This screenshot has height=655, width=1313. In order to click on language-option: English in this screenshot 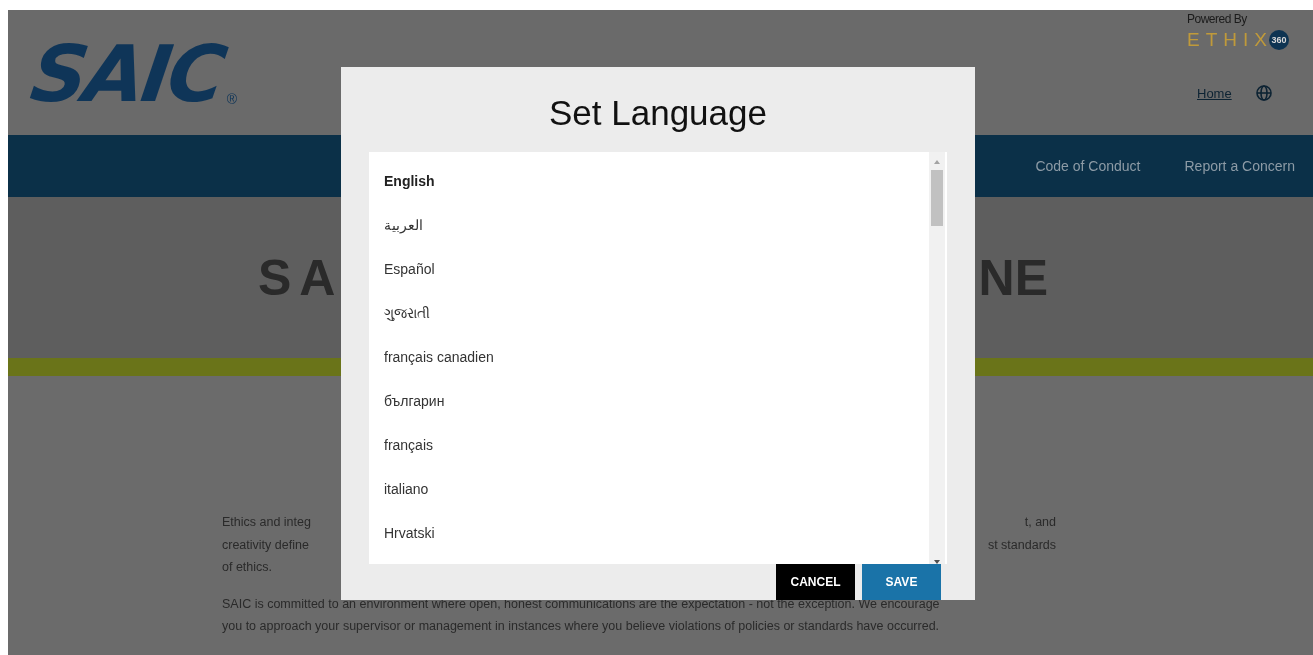, I will do `click(656, 183)`.